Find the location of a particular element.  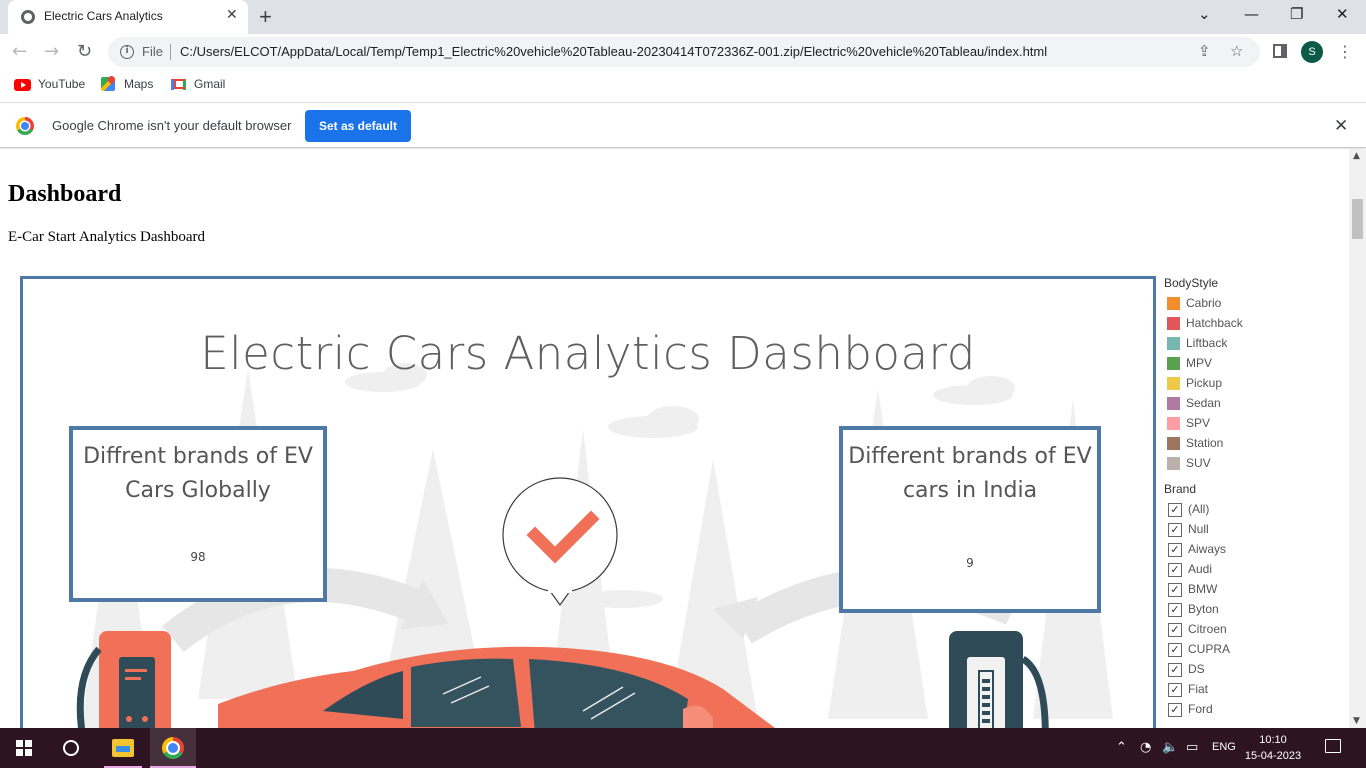

legend-item: Cabrio is located at coordinates (1254, 305).